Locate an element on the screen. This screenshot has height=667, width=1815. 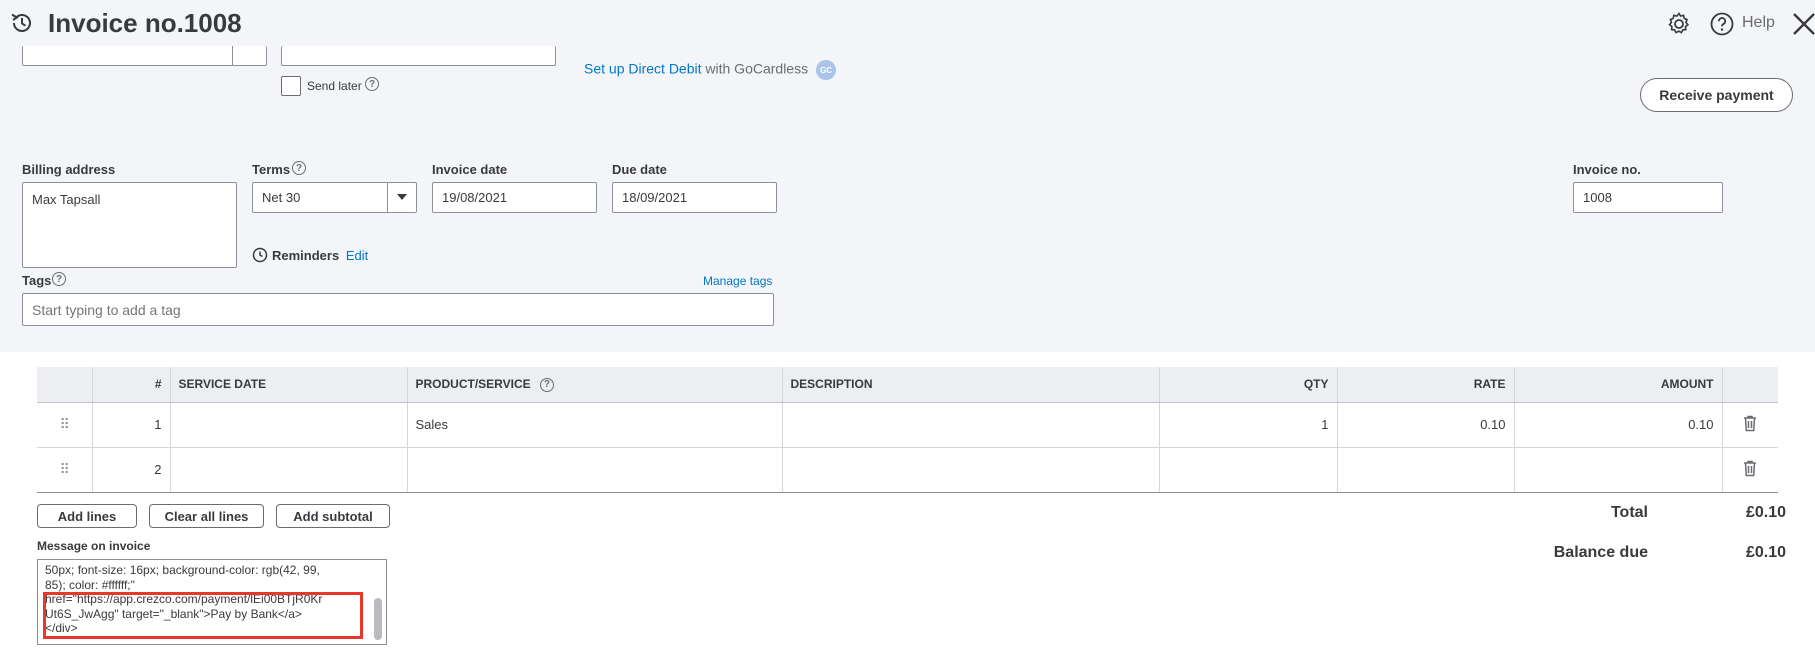
invoice-no-field: 1008 is located at coordinates (1648, 197).